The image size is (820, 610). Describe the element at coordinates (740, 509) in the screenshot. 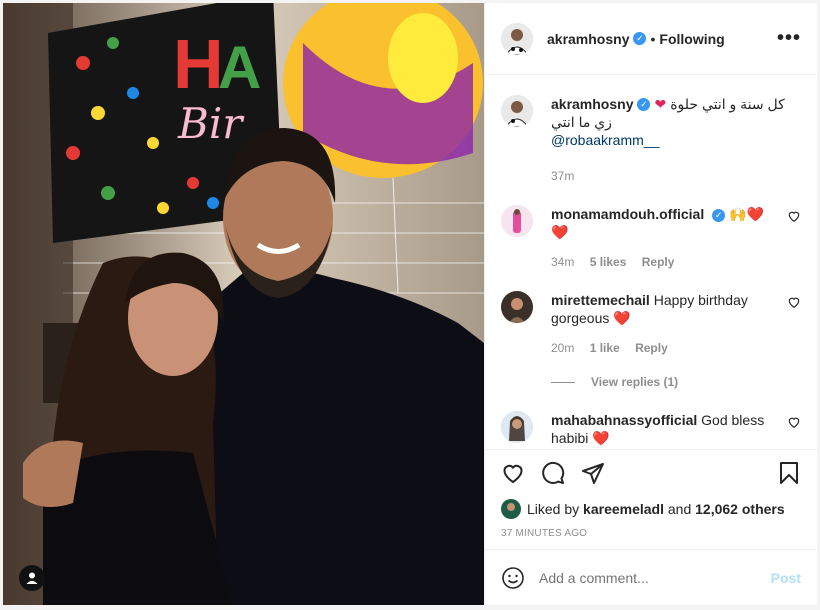

I see `likes-count: 12,062 others` at that location.